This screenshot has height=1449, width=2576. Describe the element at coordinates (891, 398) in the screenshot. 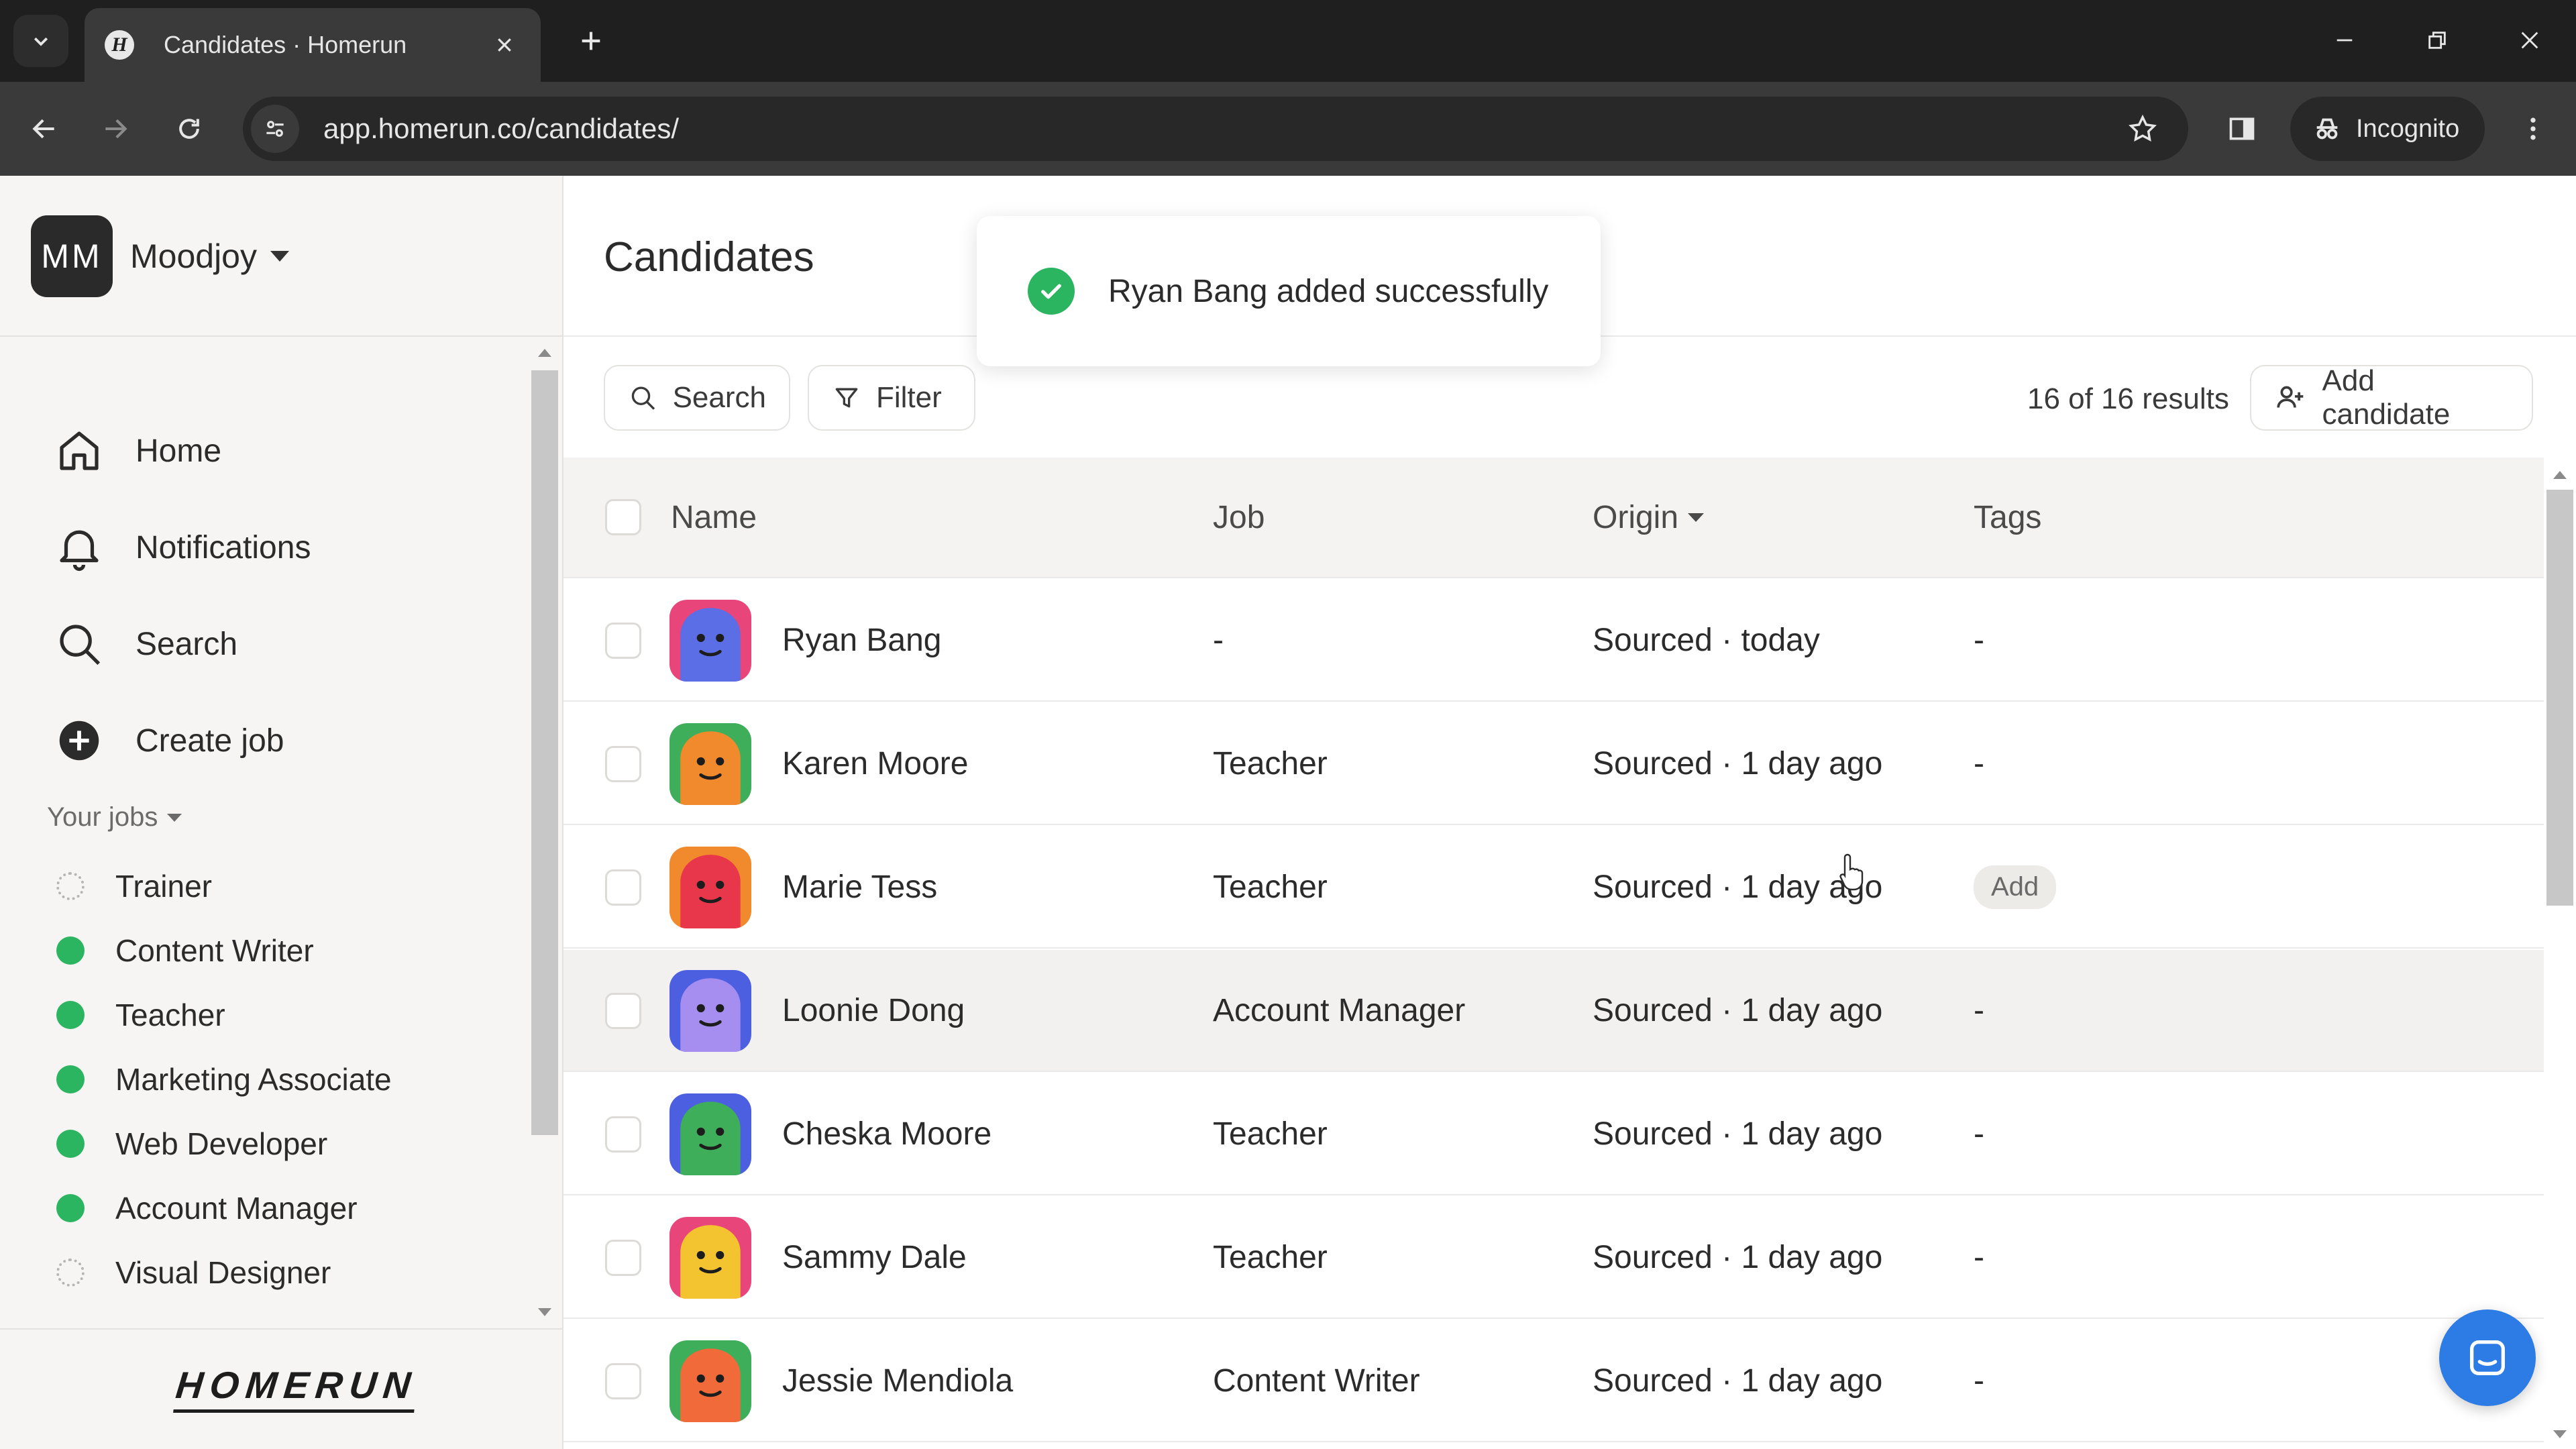

I see `filter-button: Filter` at that location.